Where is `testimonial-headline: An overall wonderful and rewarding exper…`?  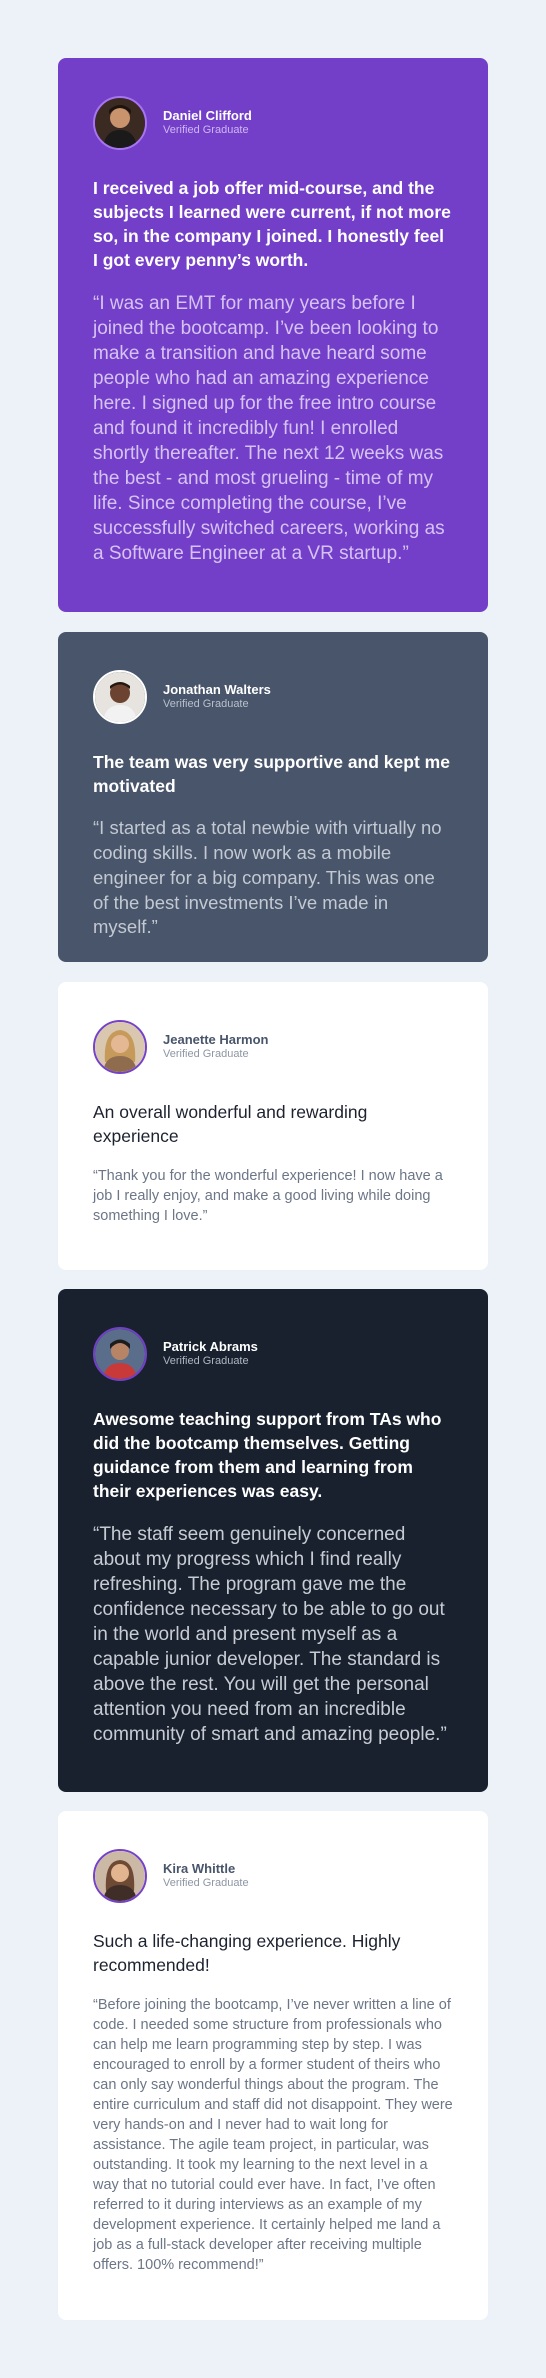 testimonial-headline: An overall wonderful and rewarding exper… is located at coordinates (230, 1124).